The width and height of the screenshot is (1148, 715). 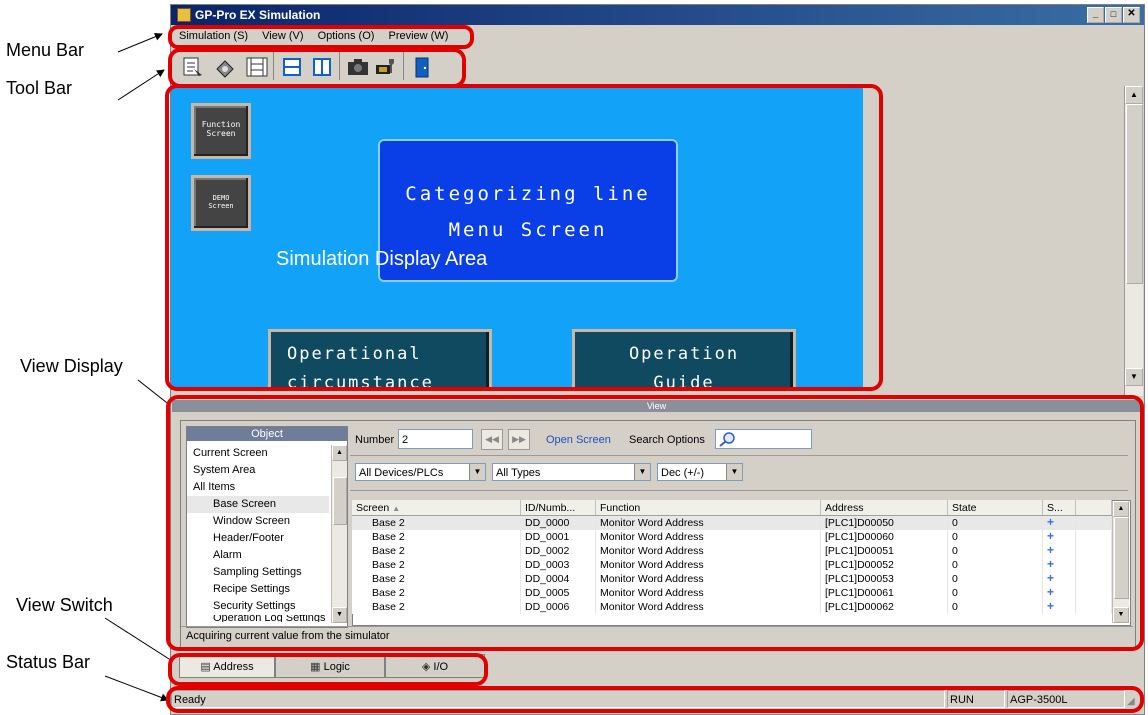 What do you see at coordinates (884, 565) in the screenshot?
I see `table-cell: [PLC1]D00052` at bounding box center [884, 565].